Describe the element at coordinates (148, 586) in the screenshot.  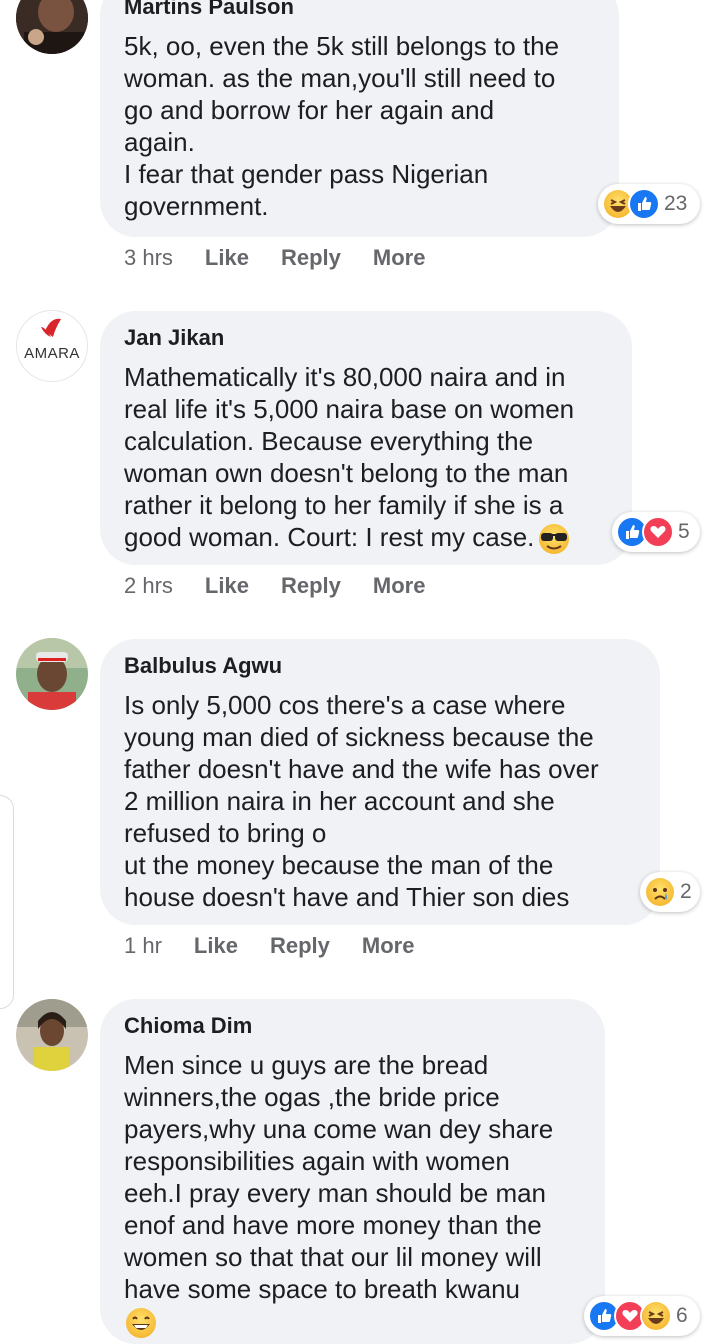
I see `comment-timestamp: 2 hrs` at that location.